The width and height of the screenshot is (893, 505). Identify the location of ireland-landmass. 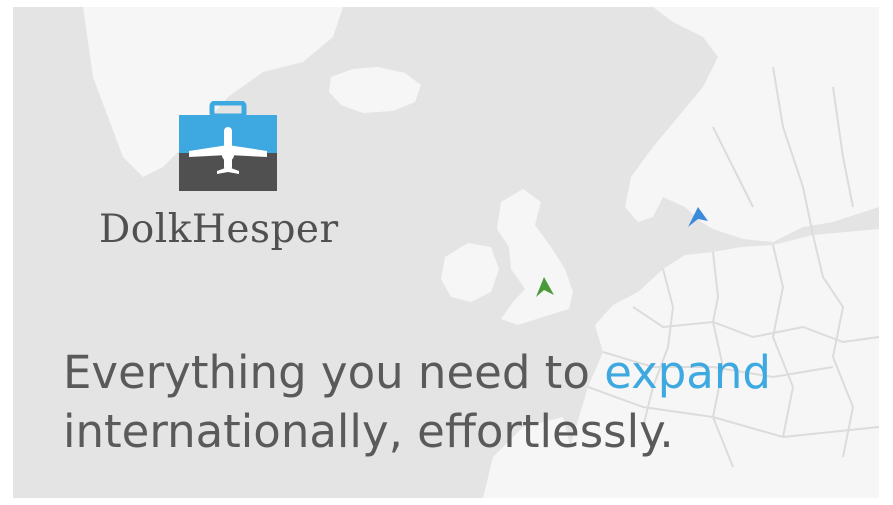
(470, 272).